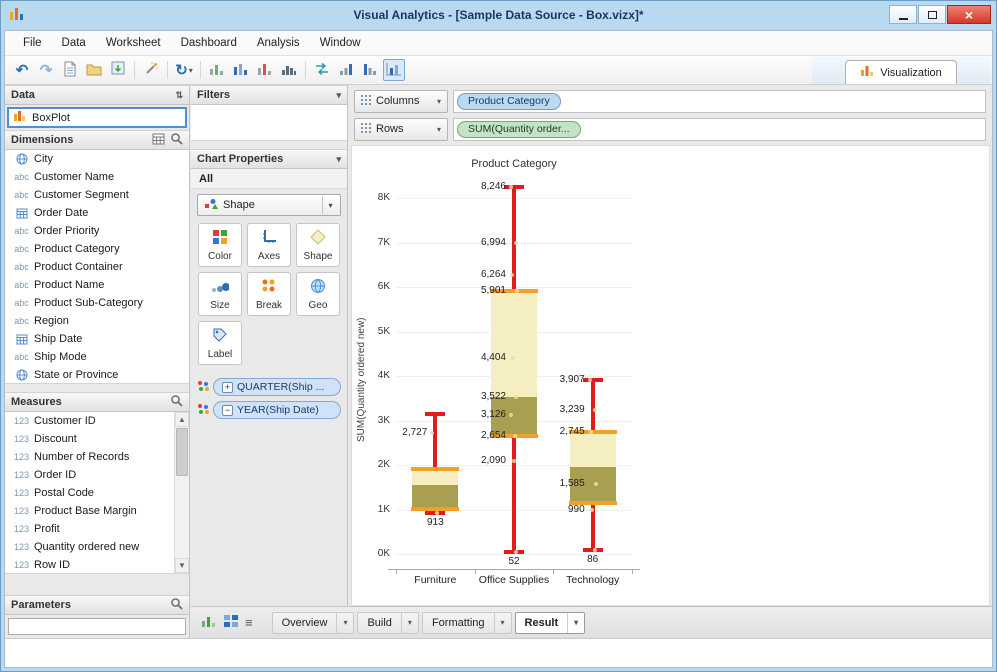  Describe the element at coordinates (97, 626) in the screenshot. I see `parameters-box` at that location.